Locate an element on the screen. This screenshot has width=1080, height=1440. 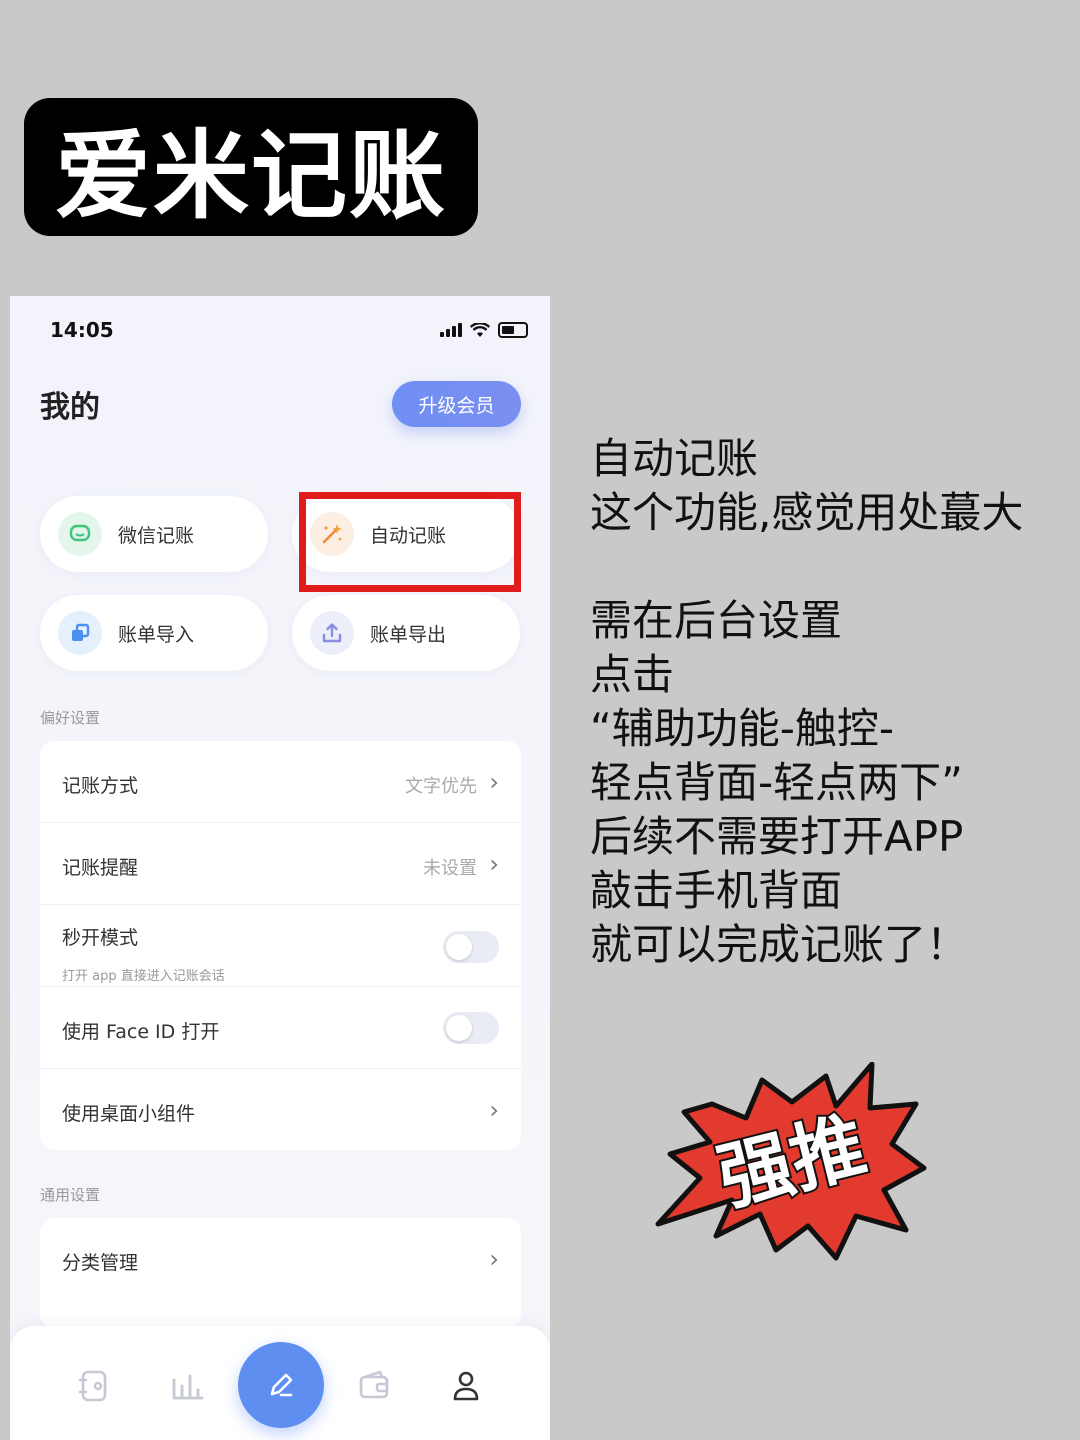
row-value: 文字优先 is located at coordinates (441, 786).